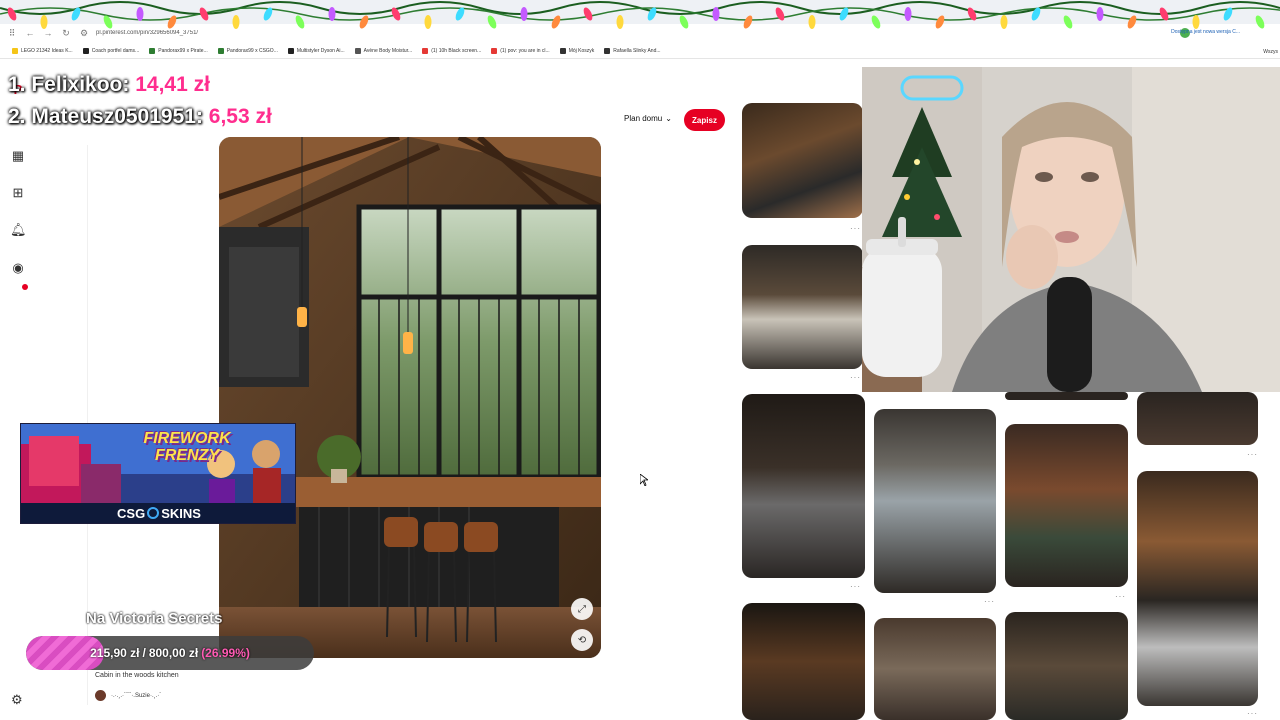 The height and width of the screenshot is (720, 1280). Describe the element at coordinates (25, 287) in the screenshot. I see `notification-badge` at that location.